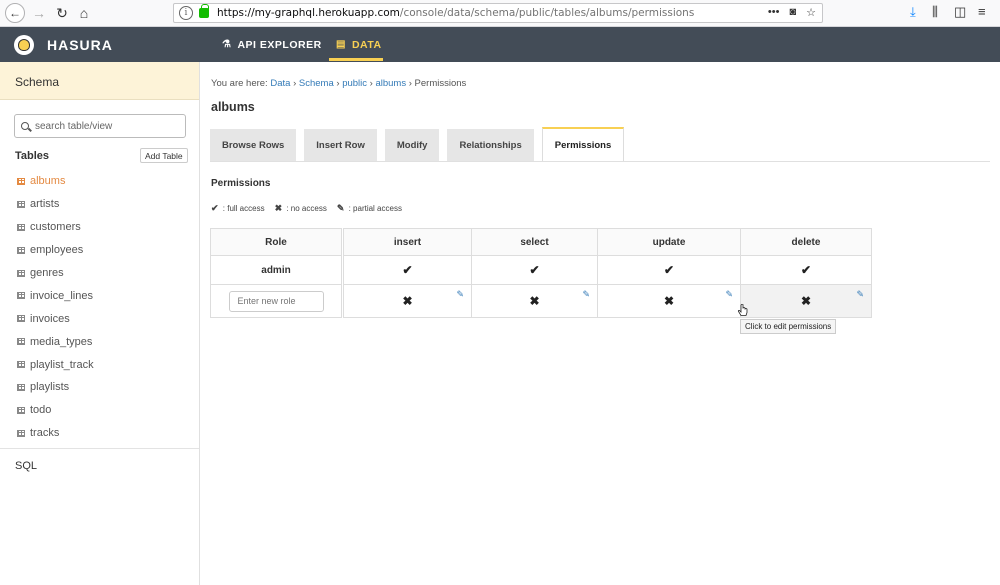  Describe the element at coordinates (806, 301) in the screenshot. I see `permission-cell-new-delete: ✖ ✎` at that location.